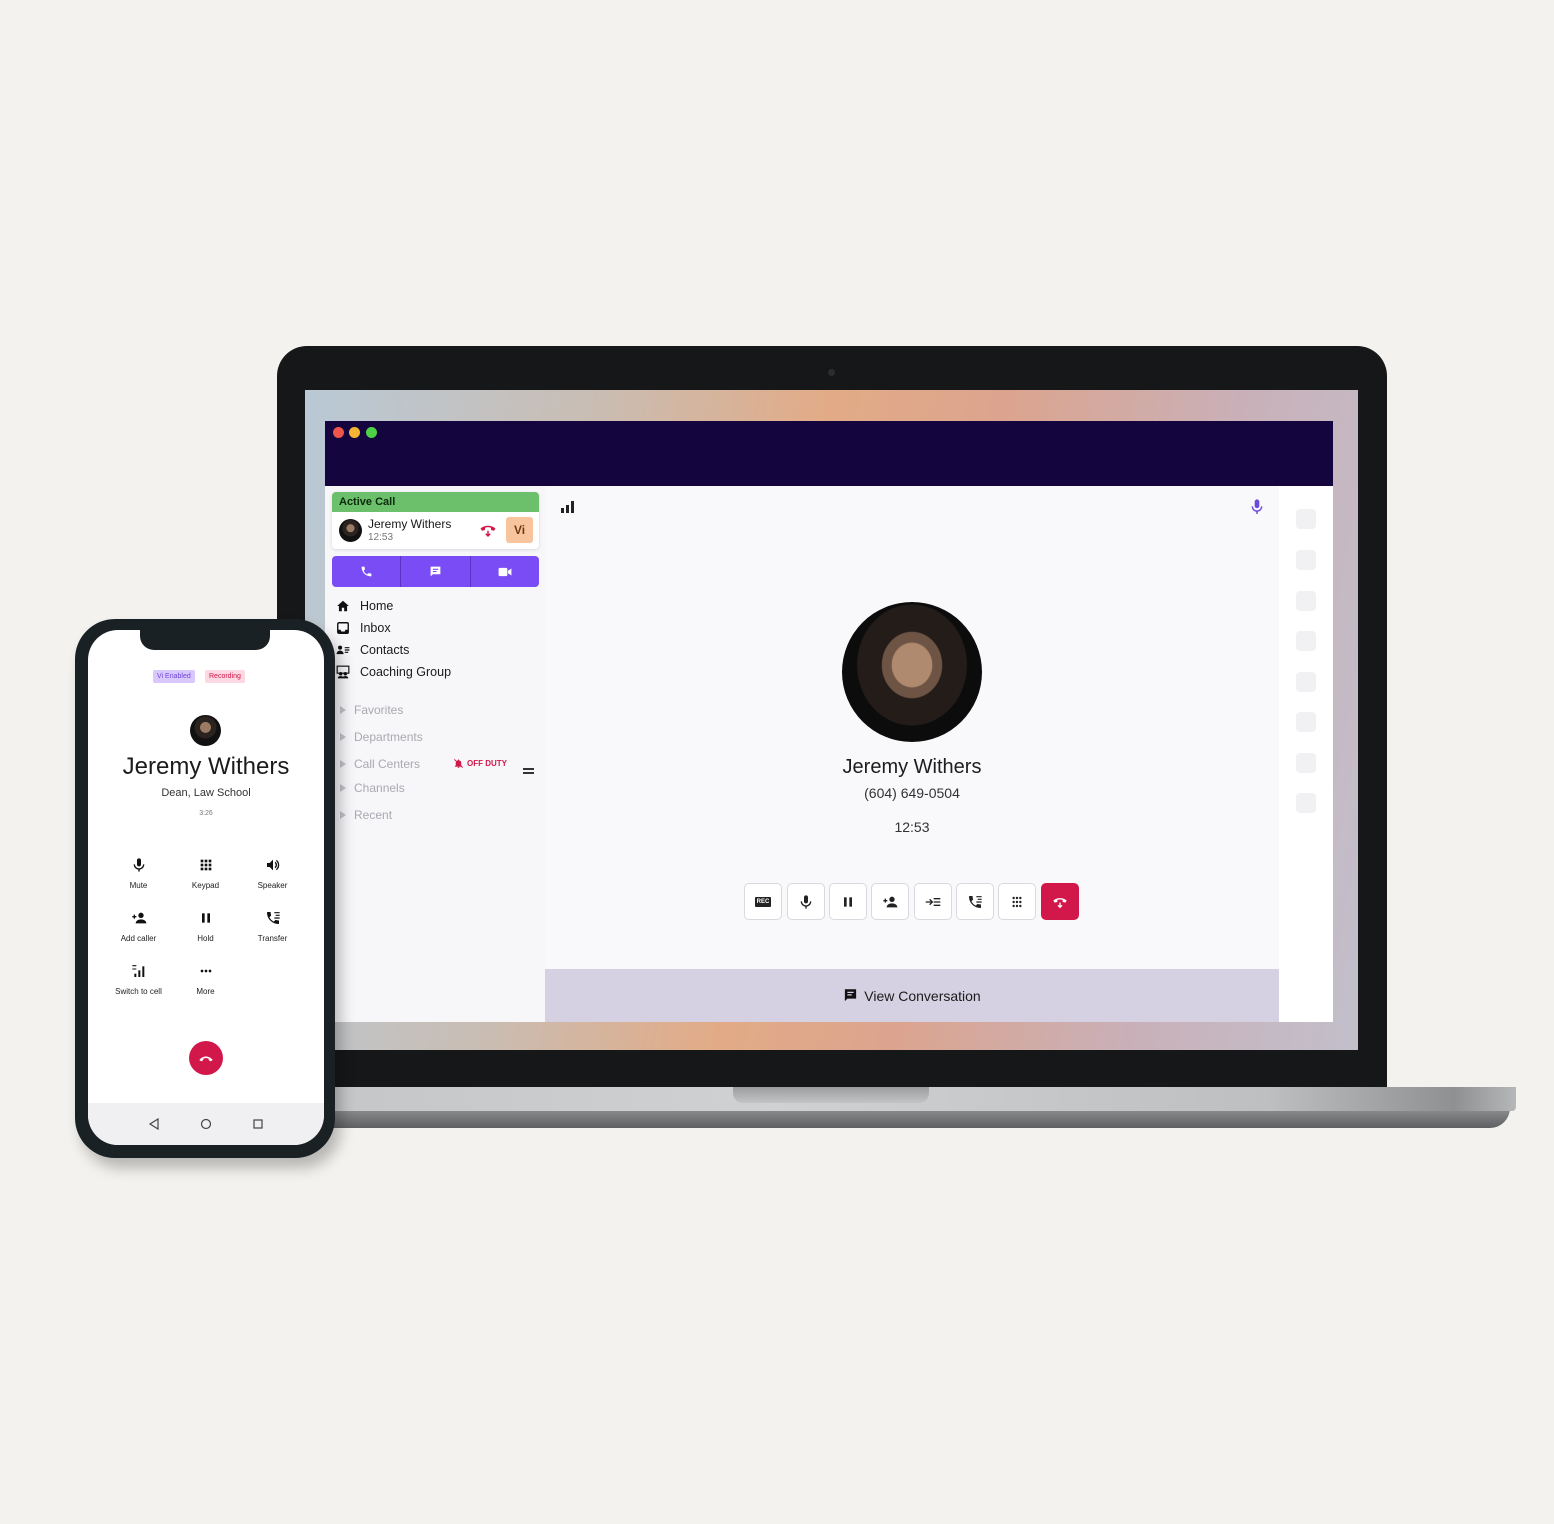 The image size is (1554, 1524). I want to click on off-duty-status: OFF DUTY, so click(480, 763).